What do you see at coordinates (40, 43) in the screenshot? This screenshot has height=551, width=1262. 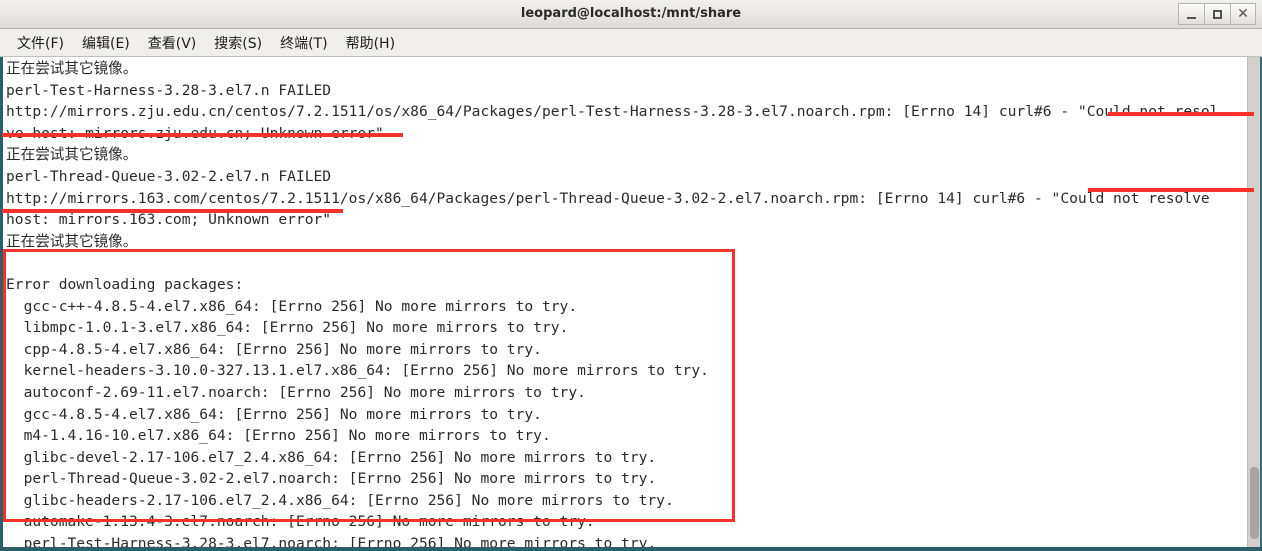 I see `menu-item-file: 文件(F)` at bounding box center [40, 43].